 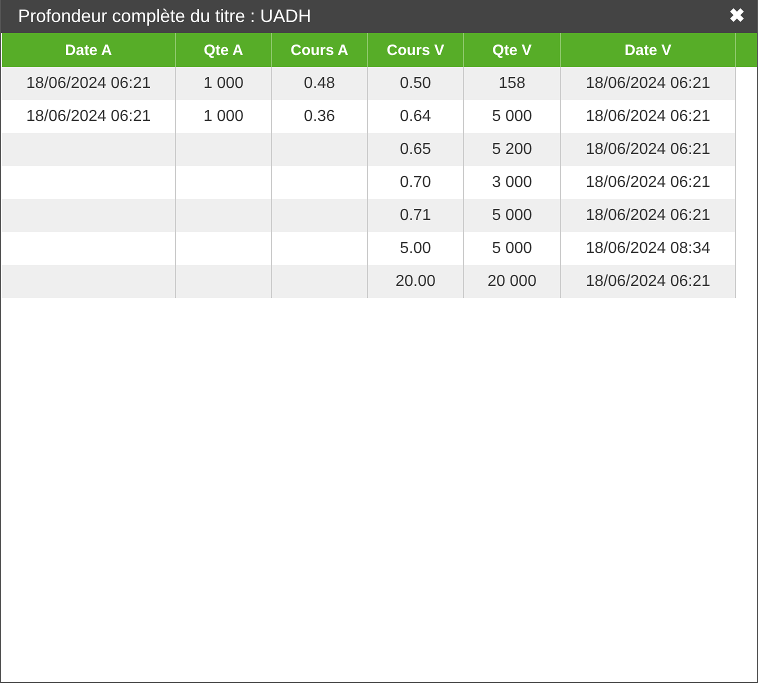 What do you see at coordinates (512, 149) in the screenshot?
I see `table-cell: 5 200` at bounding box center [512, 149].